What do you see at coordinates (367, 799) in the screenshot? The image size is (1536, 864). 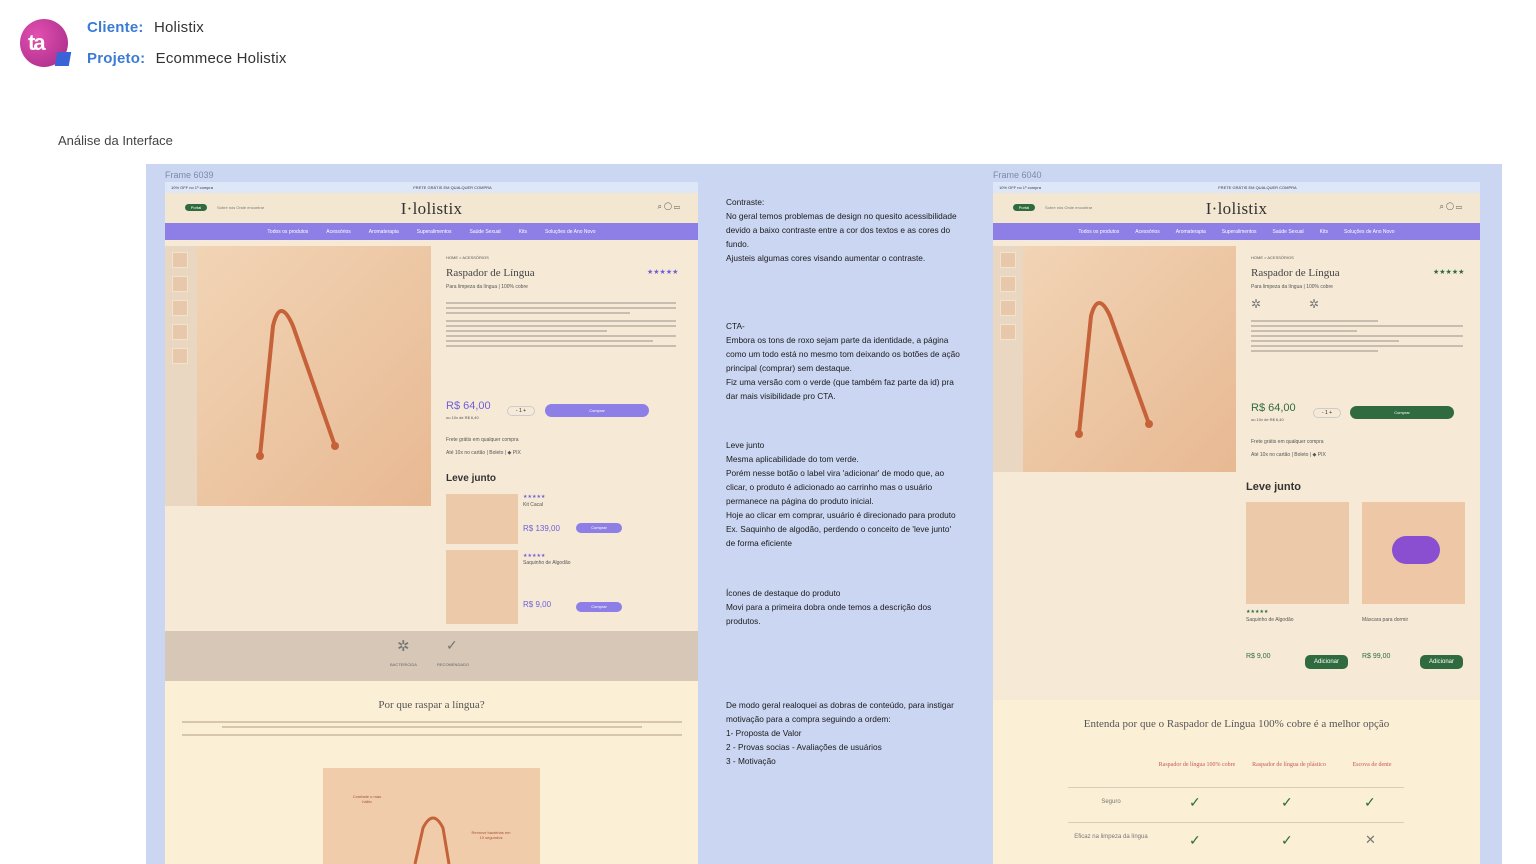 I see `callout: Combate o mau hálito` at bounding box center [367, 799].